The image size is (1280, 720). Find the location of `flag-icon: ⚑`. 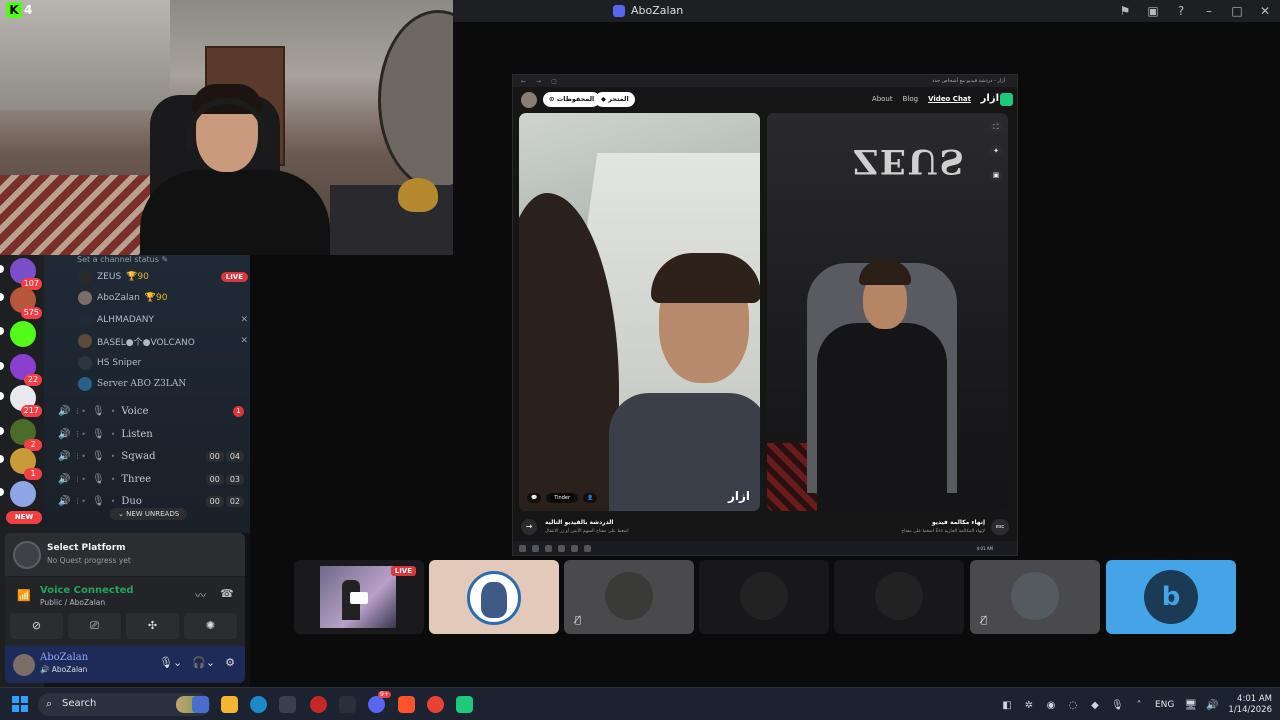

flag-icon: ⚑ is located at coordinates (1125, 11).